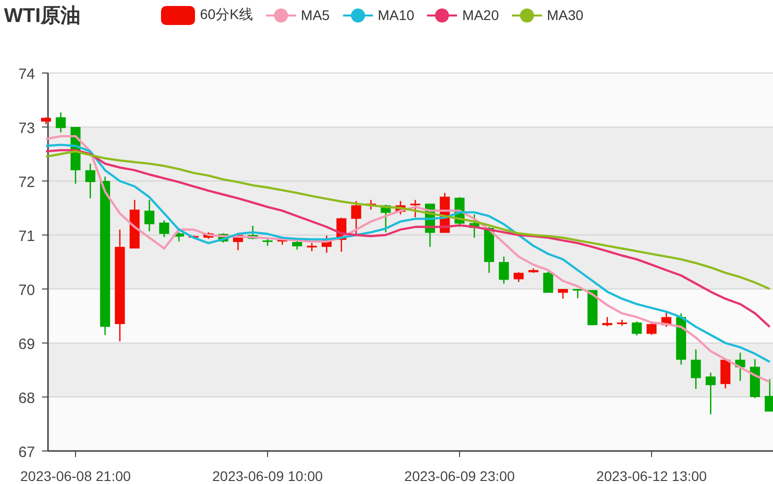 The height and width of the screenshot is (484, 773). Describe the element at coordinates (207, 15) in the screenshot. I see `legend-item: 60分K线` at that location.